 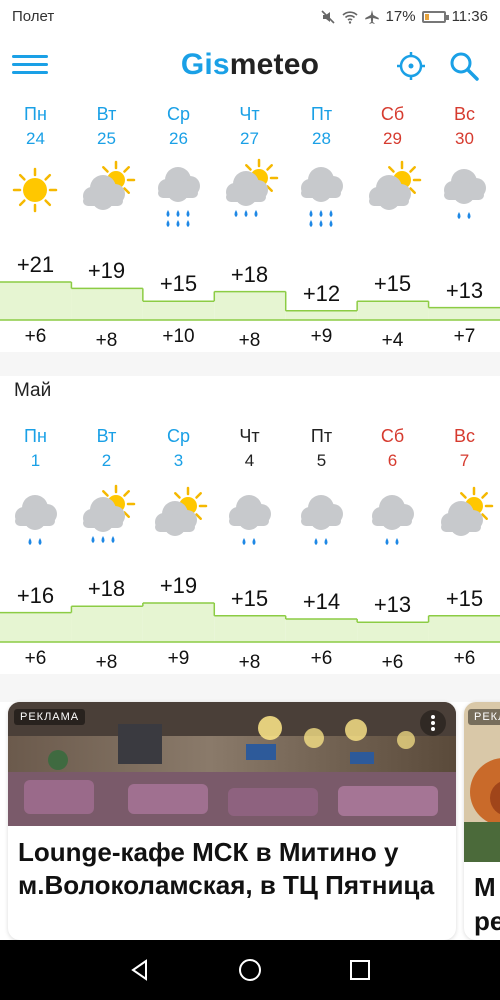 What do you see at coordinates (250, 17) in the screenshot?
I see `status-bar: Полет 17% 11:36` at bounding box center [250, 17].